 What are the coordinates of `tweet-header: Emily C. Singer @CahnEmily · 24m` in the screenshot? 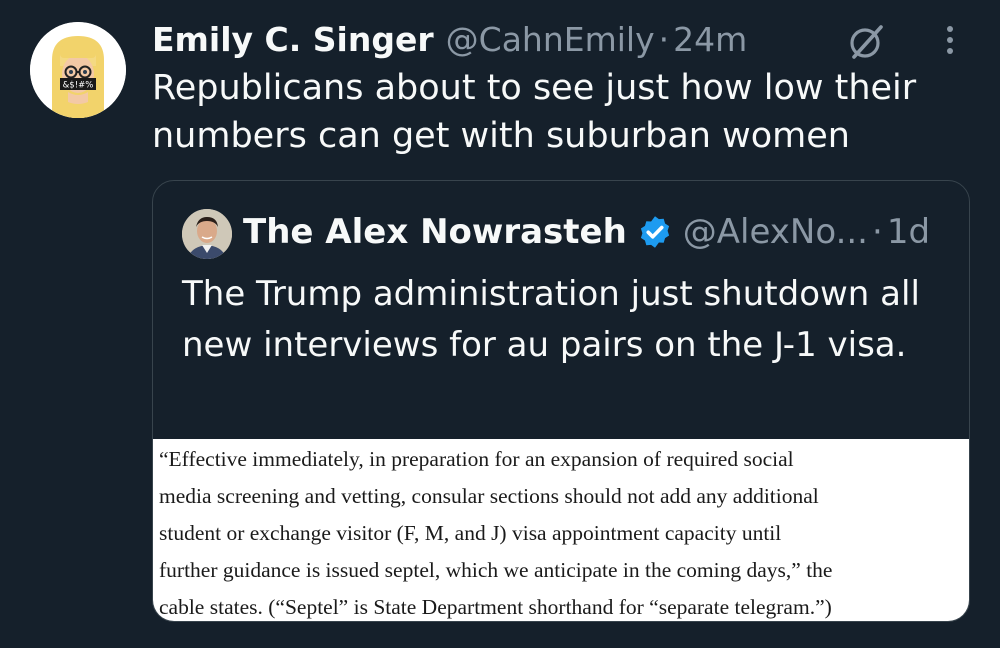 It's located at (449, 39).